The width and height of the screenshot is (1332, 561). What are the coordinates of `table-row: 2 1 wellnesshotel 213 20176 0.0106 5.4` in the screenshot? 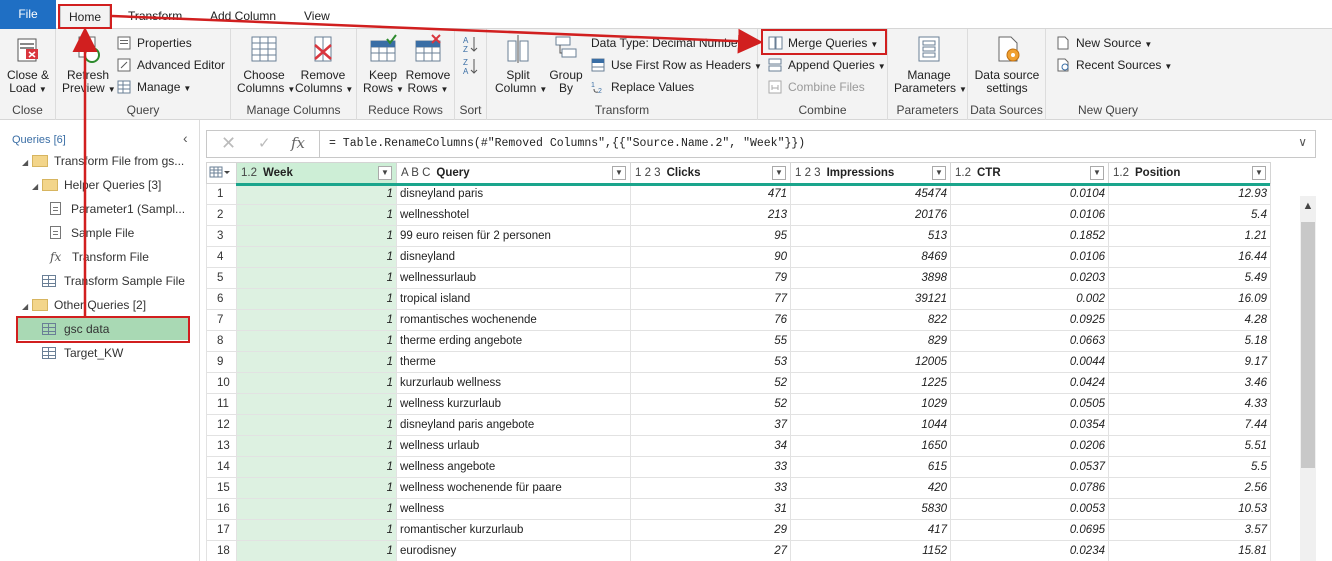 It's located at (738, 215).